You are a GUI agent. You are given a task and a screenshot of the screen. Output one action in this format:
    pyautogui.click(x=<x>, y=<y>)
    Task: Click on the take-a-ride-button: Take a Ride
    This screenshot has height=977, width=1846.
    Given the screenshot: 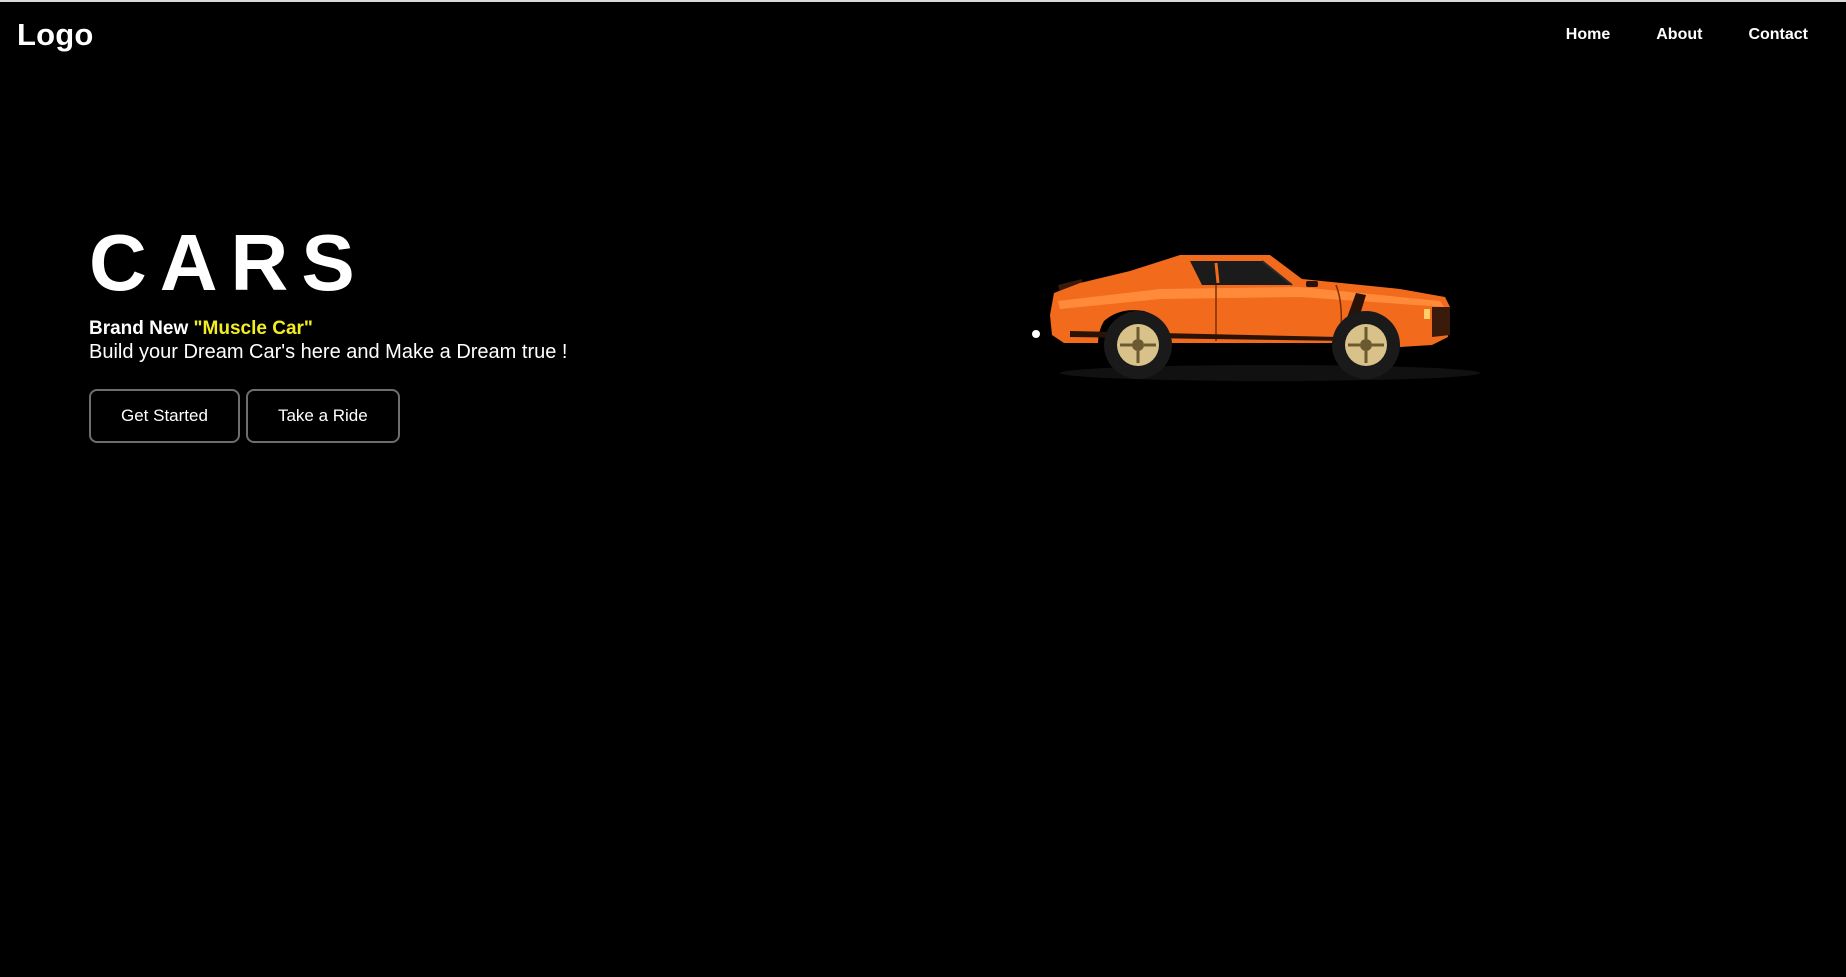 What is the action you would take?
    pyautogui.click(x=322, y=416)
    